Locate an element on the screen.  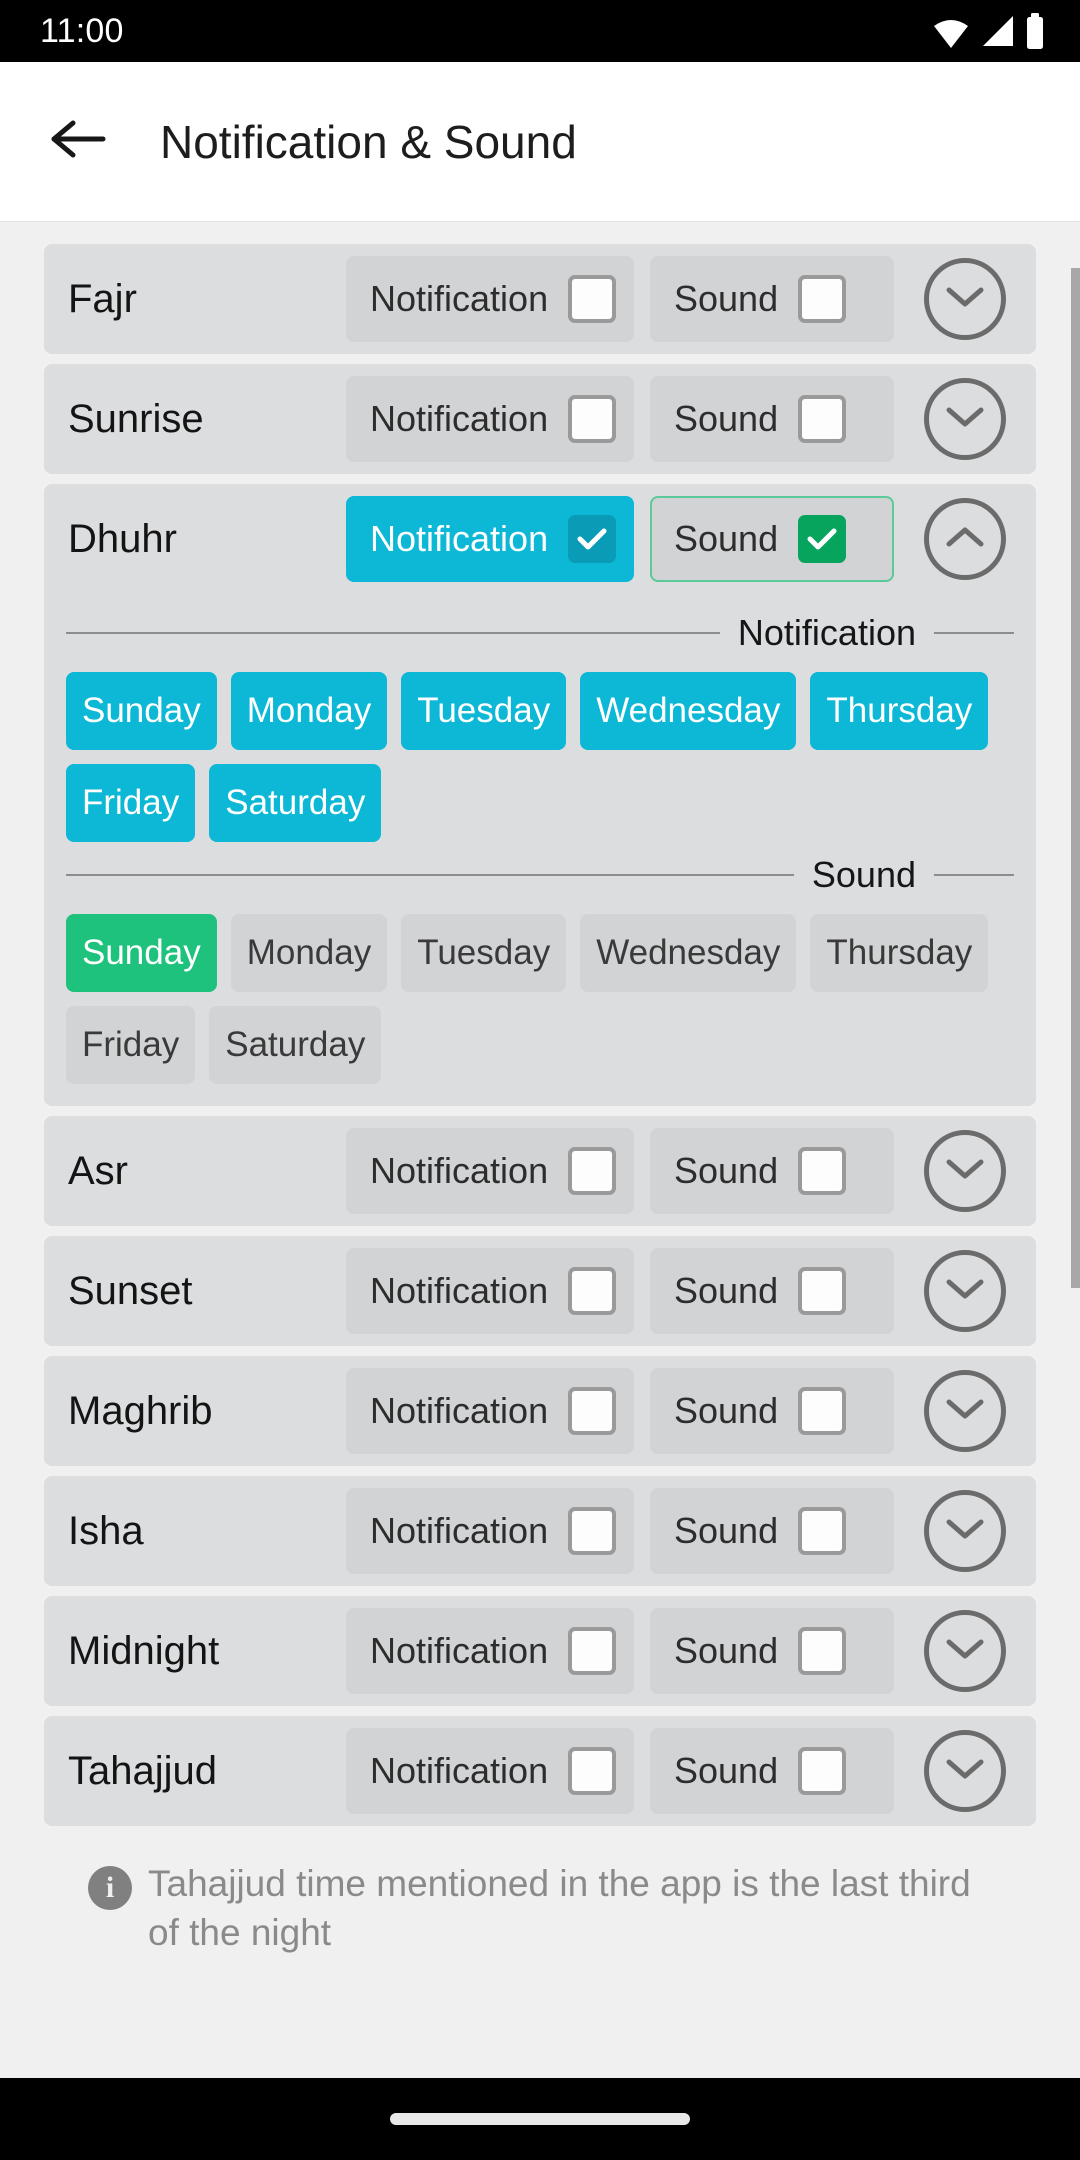
prayer-row: Isha Notification Sound is located at coordinates (540, 1531).